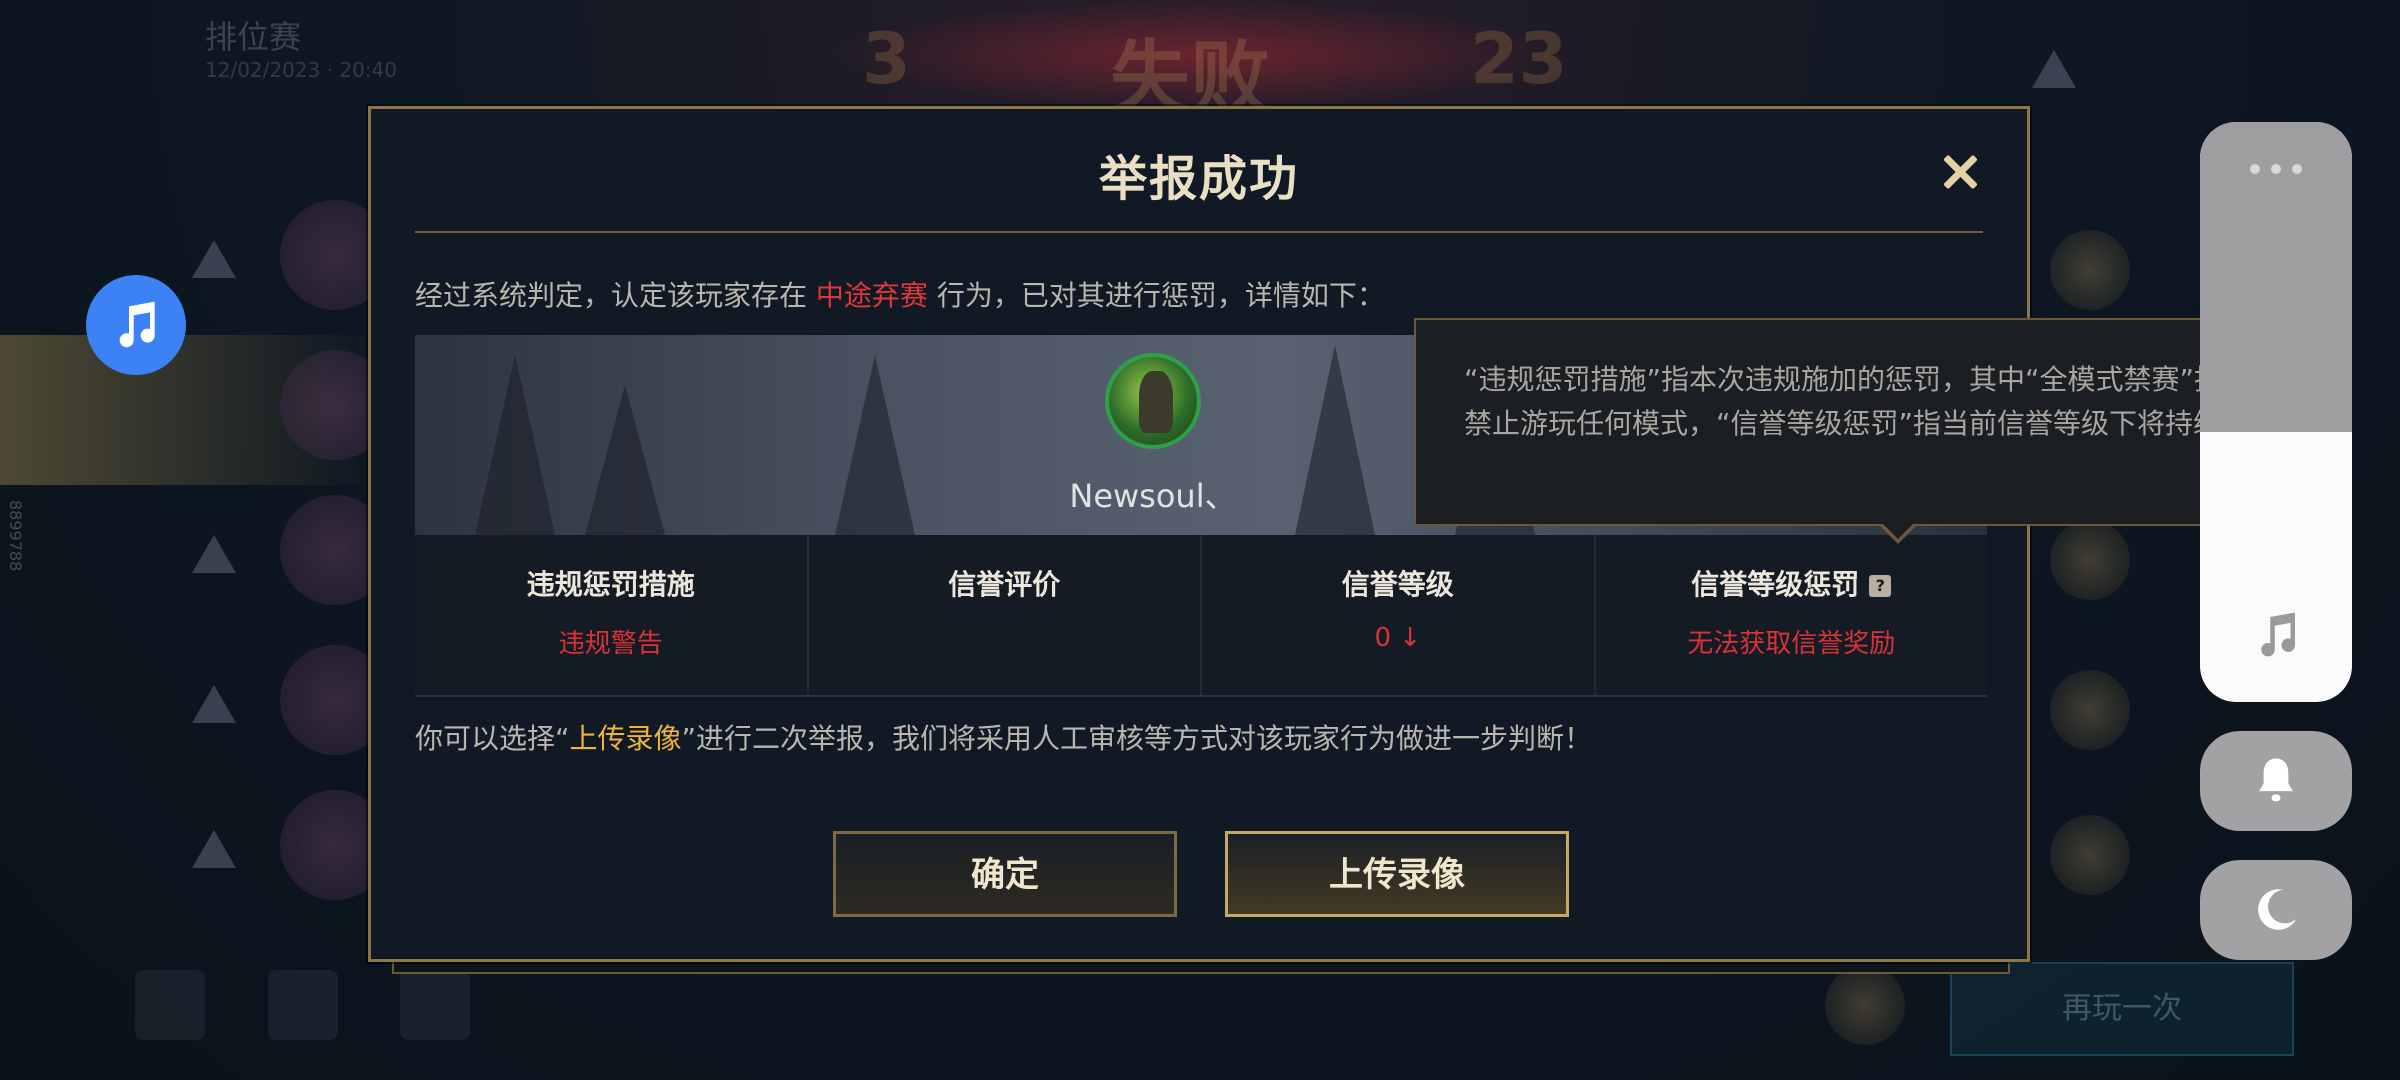 This screenshot has height=1080, width=2400. I want to click on floating-music-button, so click(136, 325).